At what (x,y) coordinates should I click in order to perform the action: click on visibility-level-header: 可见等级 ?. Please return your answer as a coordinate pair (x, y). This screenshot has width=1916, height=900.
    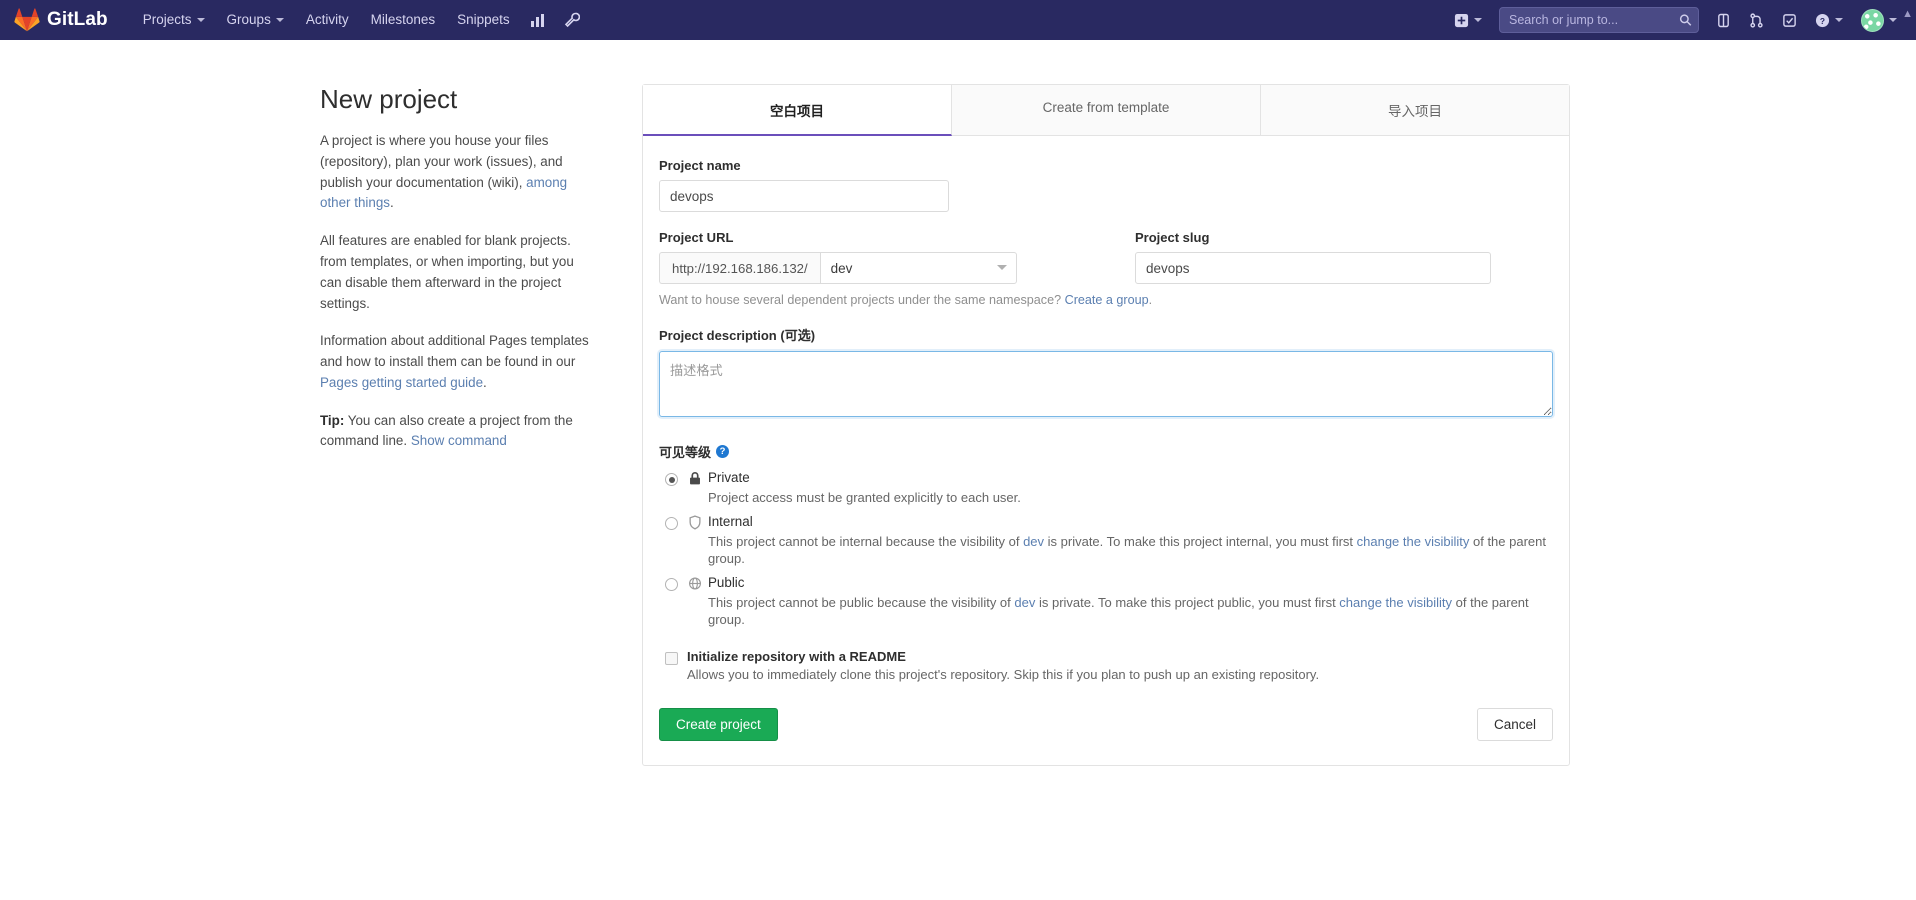
    Looking at the image, I should click on (1106, 451).